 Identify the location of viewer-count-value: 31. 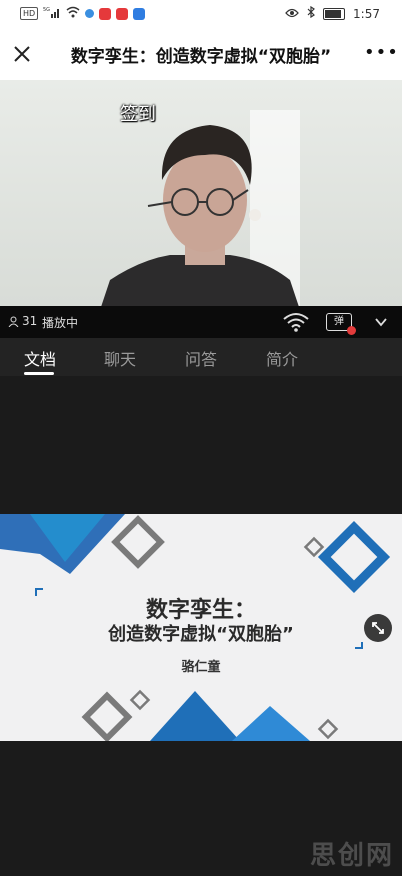
(30, 321).